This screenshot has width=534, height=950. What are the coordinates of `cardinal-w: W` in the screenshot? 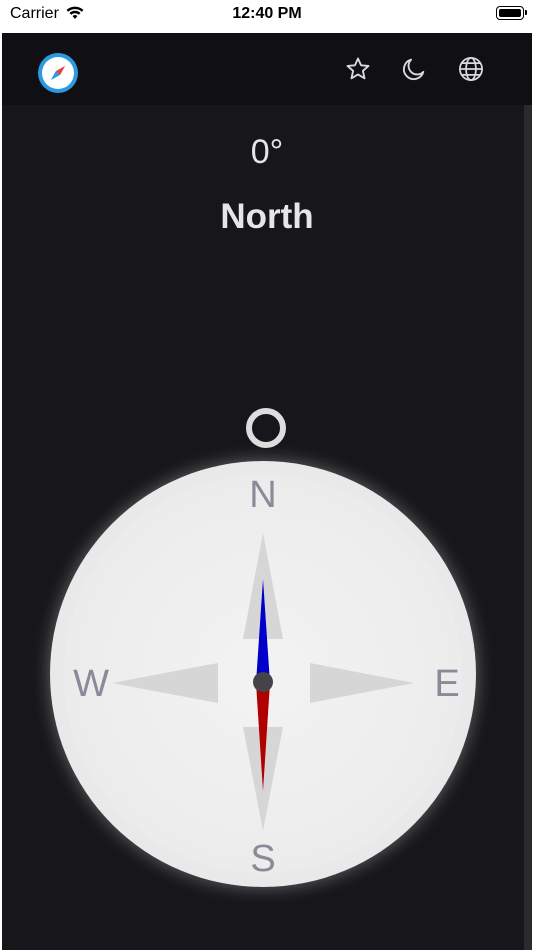 It's located at (91, 684).